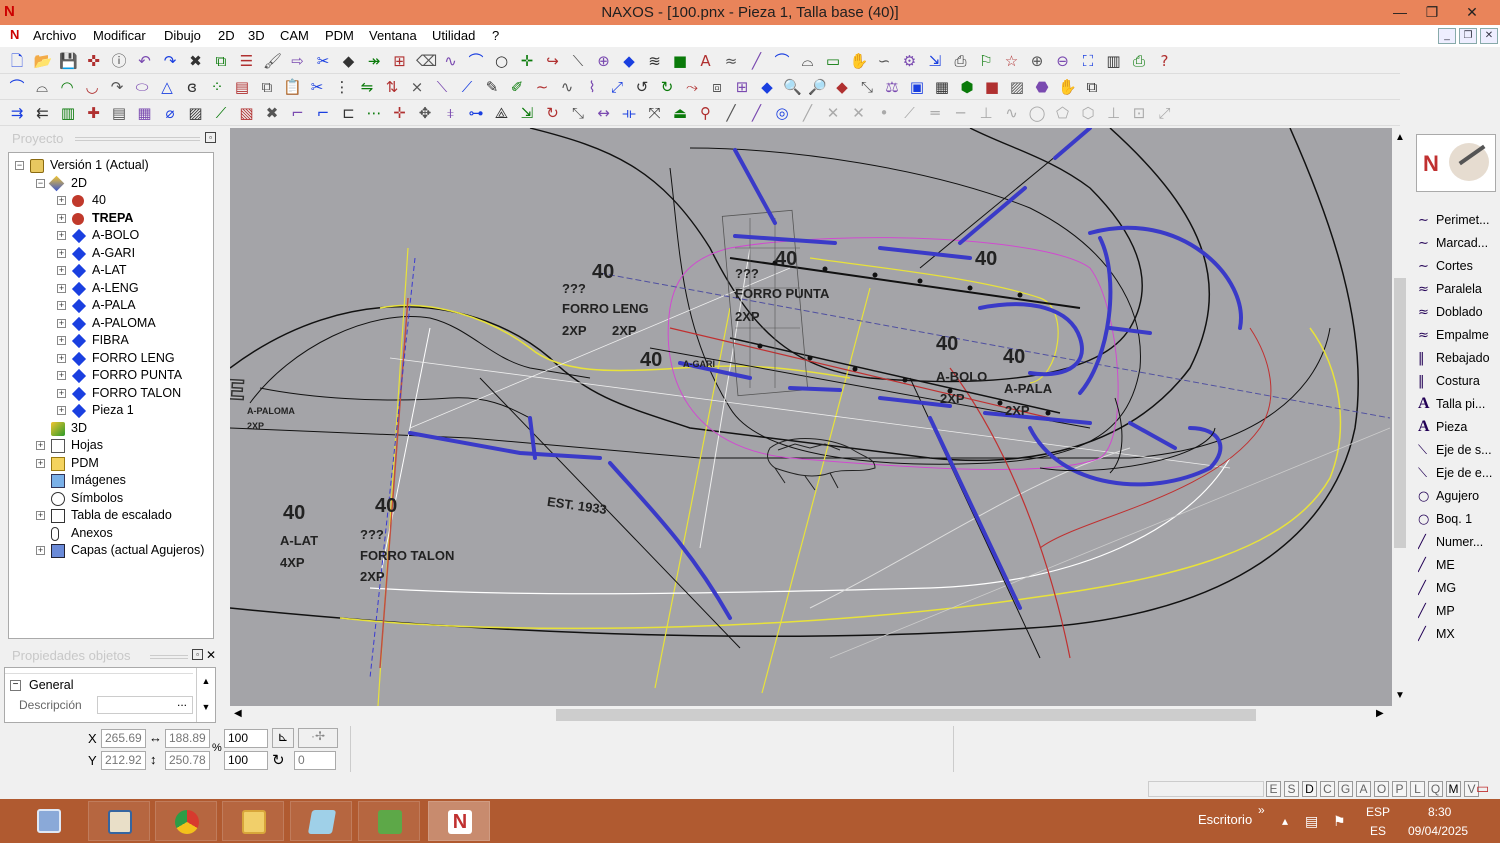 The height and width of the screenshot is (843, 1500). Describe the element at coordinates (283, 738) in the screenshot. I see `align-icon: ⊾` at that location.